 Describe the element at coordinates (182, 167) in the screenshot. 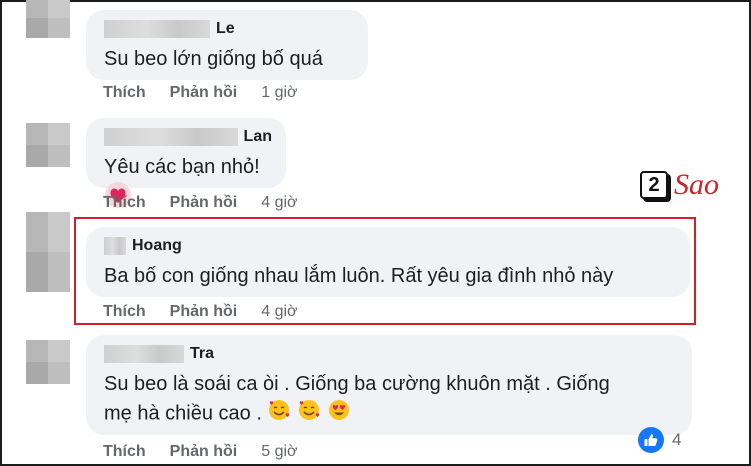

I see `comment-text: Yêu các bạn nhỏ!` at that location.